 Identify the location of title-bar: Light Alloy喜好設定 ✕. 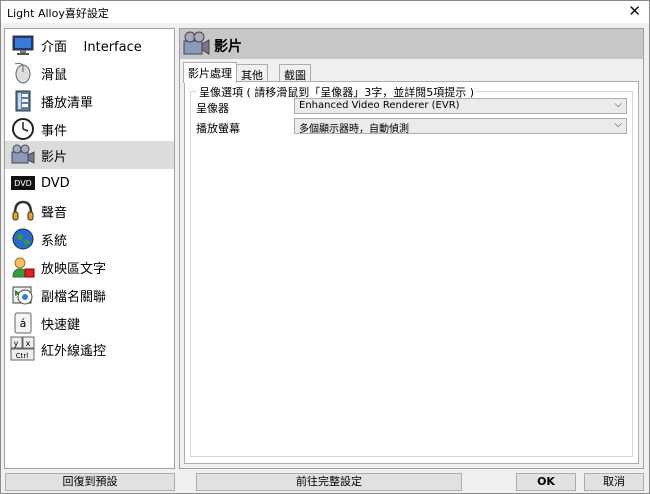
(325, 12).